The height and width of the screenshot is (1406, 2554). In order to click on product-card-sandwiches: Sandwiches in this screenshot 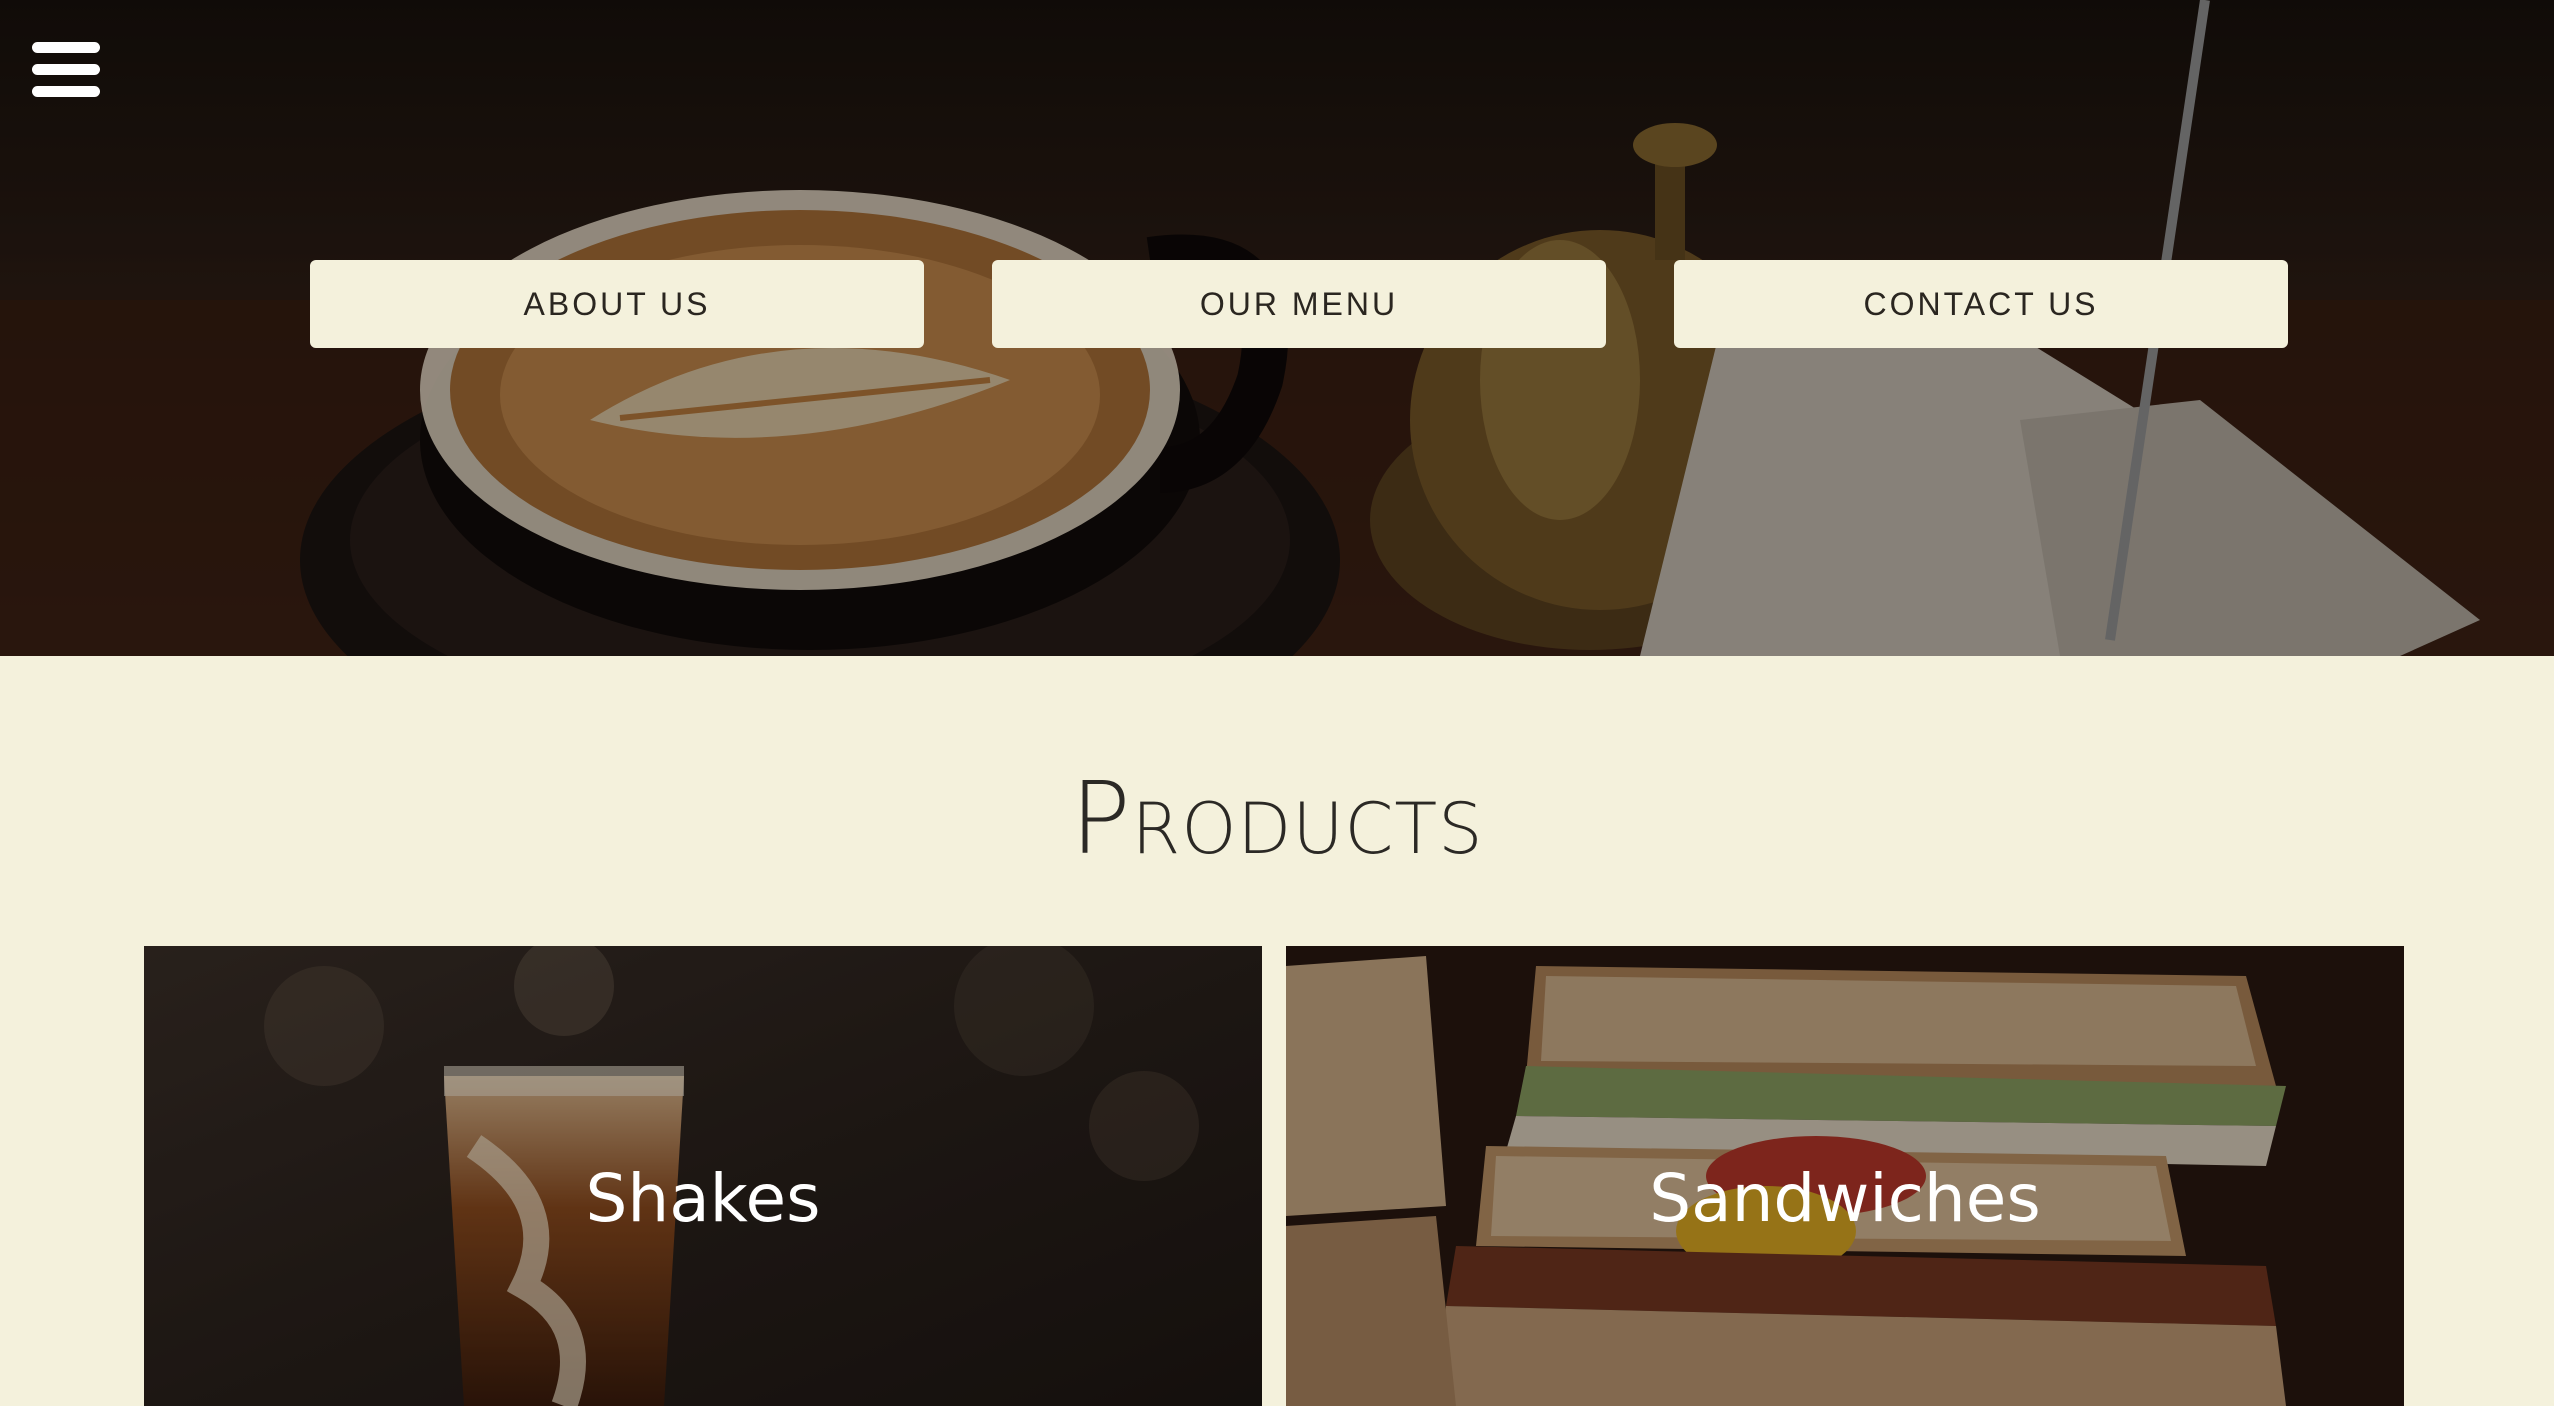, I will do `click(1845, 1176)`.